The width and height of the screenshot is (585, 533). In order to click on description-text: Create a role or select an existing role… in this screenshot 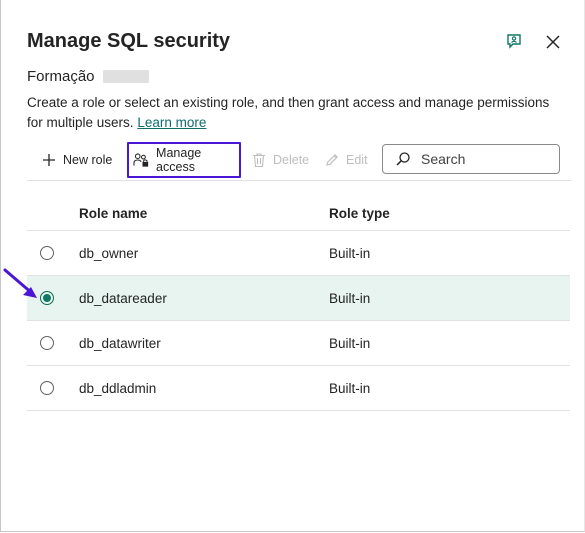, I will do `click(288, 112)`.